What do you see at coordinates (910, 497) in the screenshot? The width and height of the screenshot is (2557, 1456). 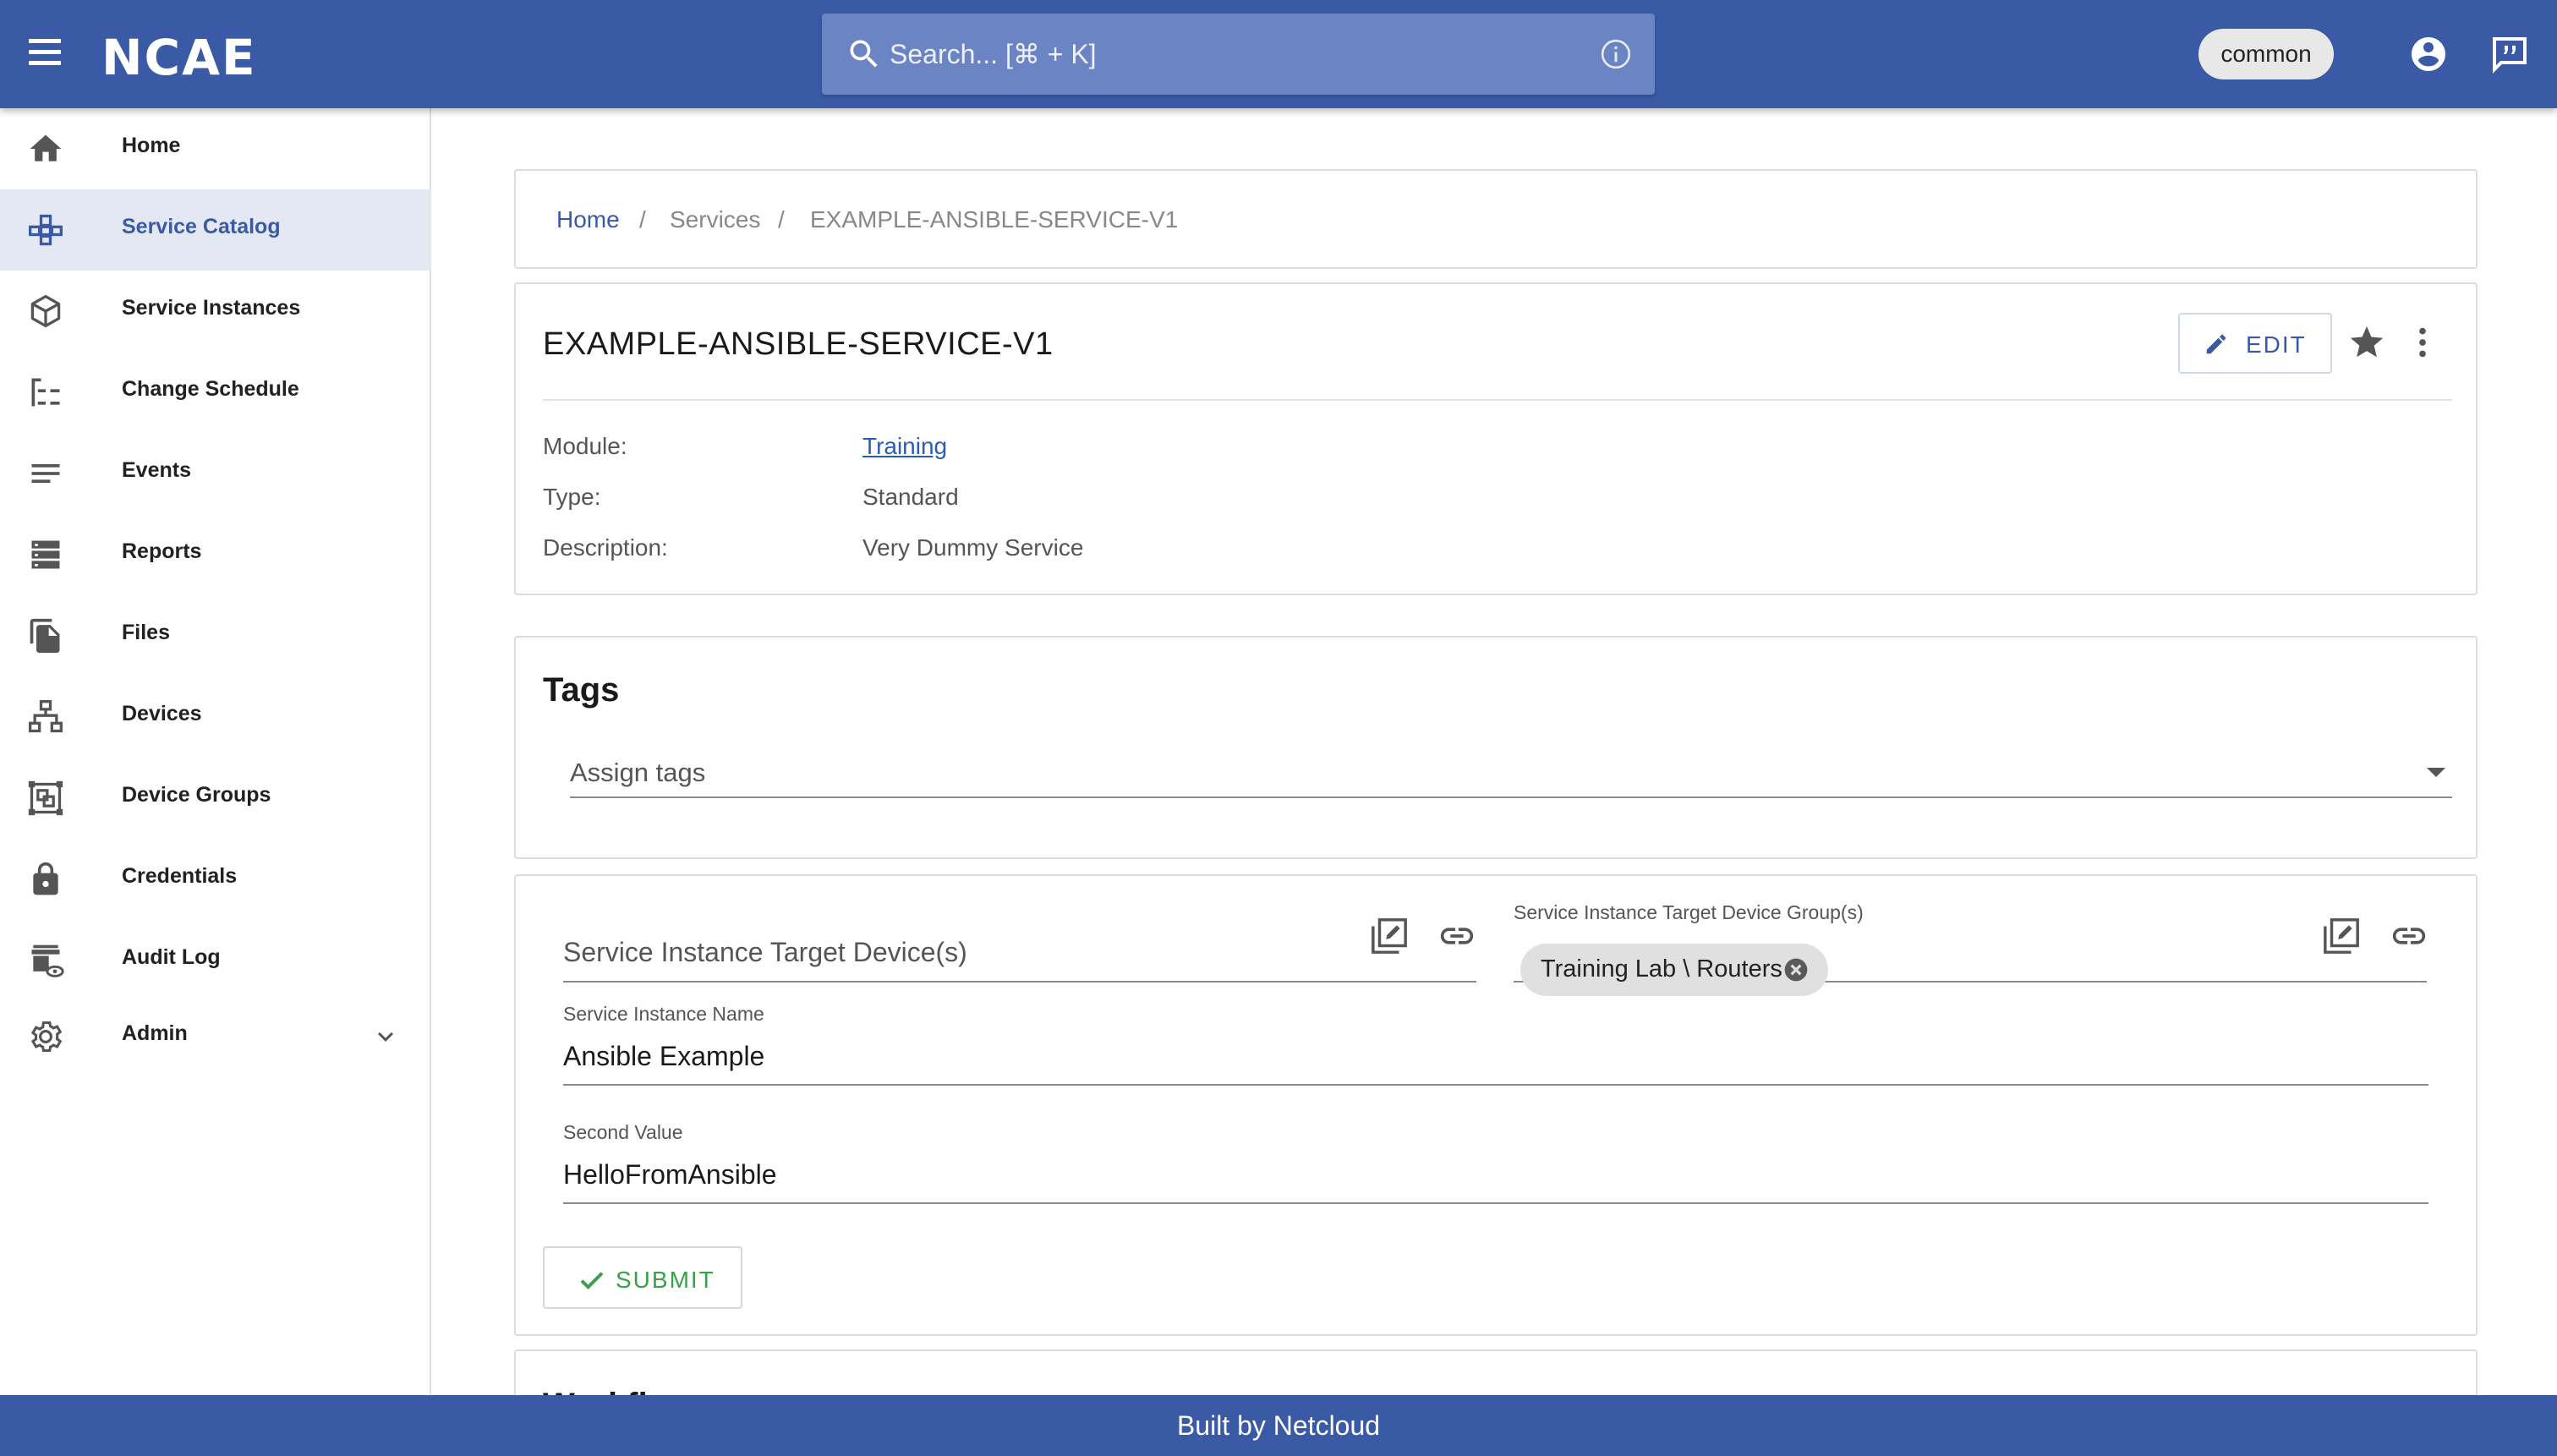 I see `type-value: Standard` at bounding box center [910, 497].